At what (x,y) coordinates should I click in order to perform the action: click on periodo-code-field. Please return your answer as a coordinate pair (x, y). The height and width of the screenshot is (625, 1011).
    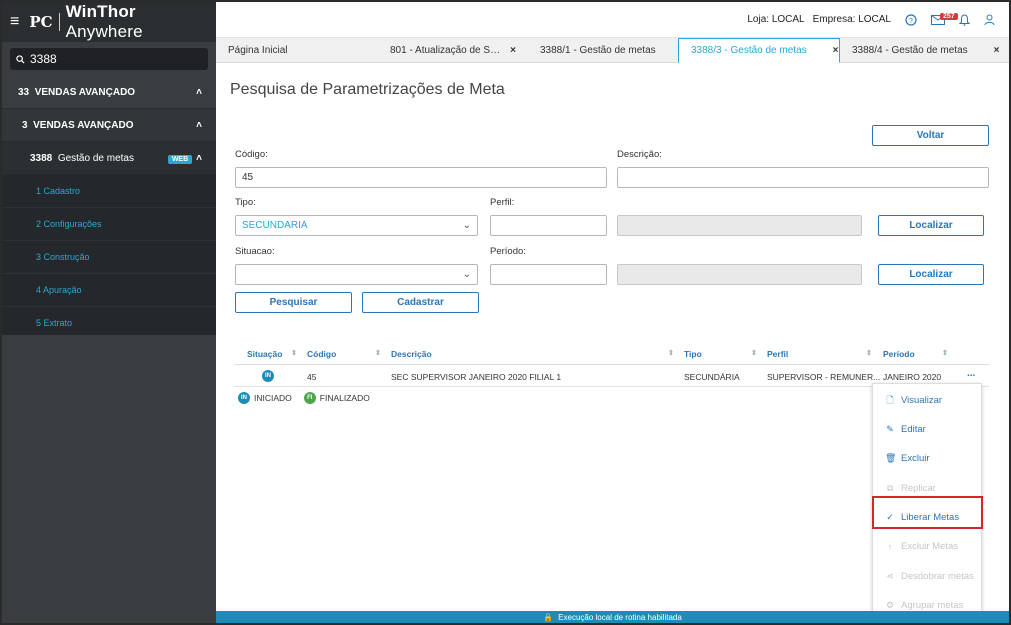
    Looking at the image, I should click on (548, 274).